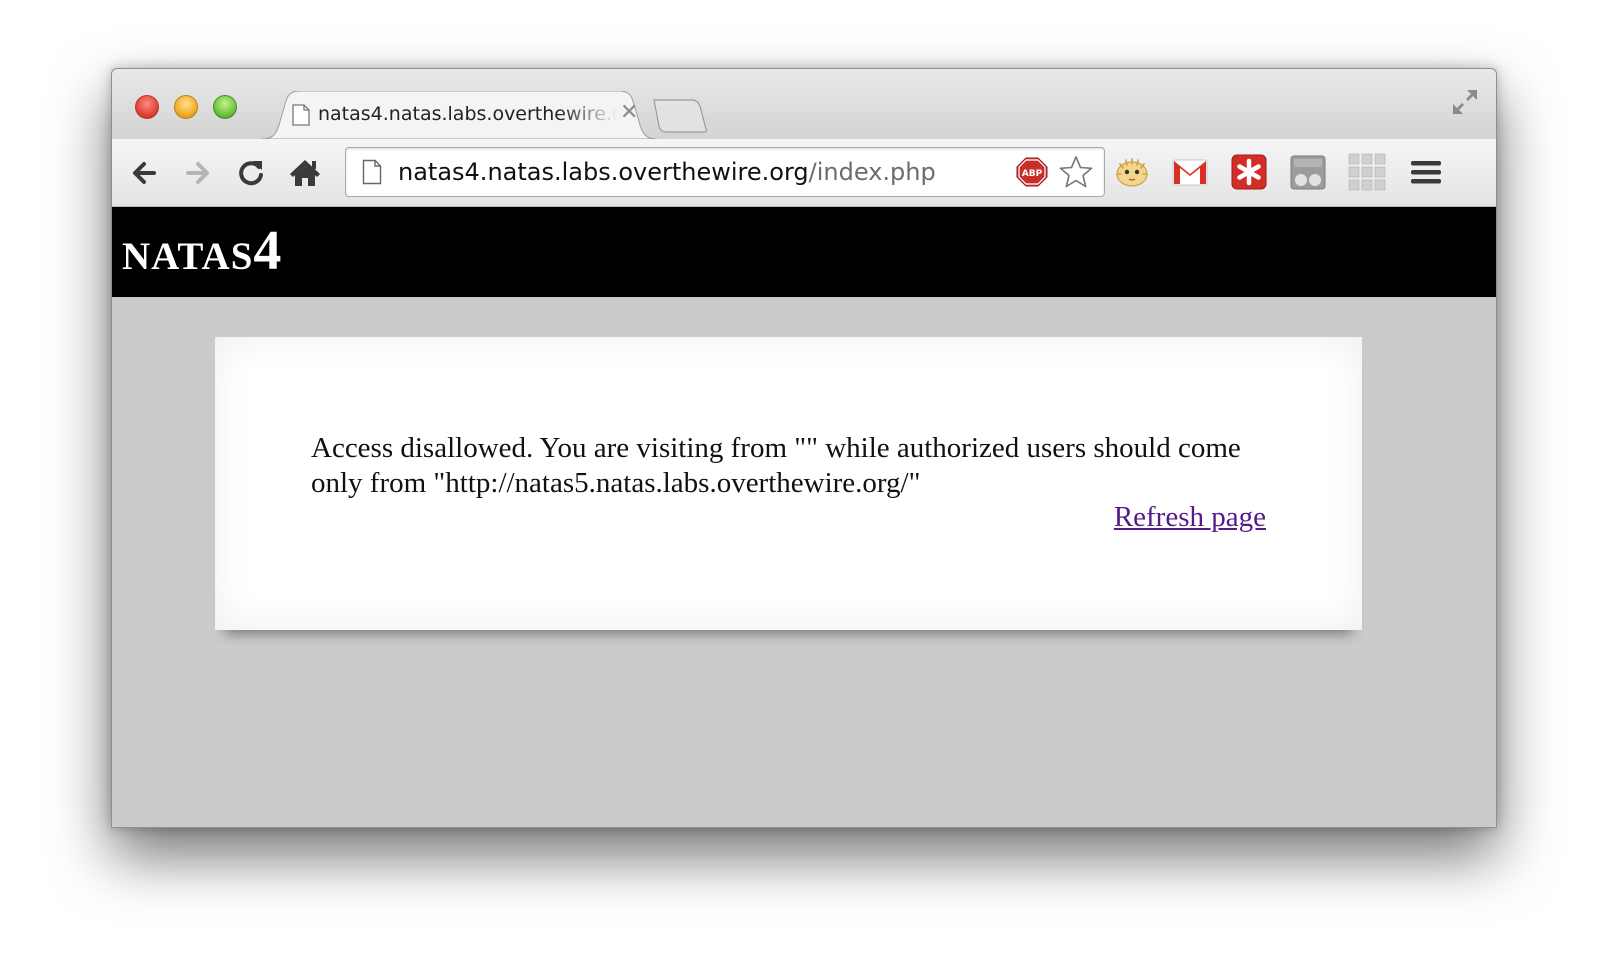 This screenshot has width=1600, height=978. I want to click on url-path: /index.php, so click(872, 172).